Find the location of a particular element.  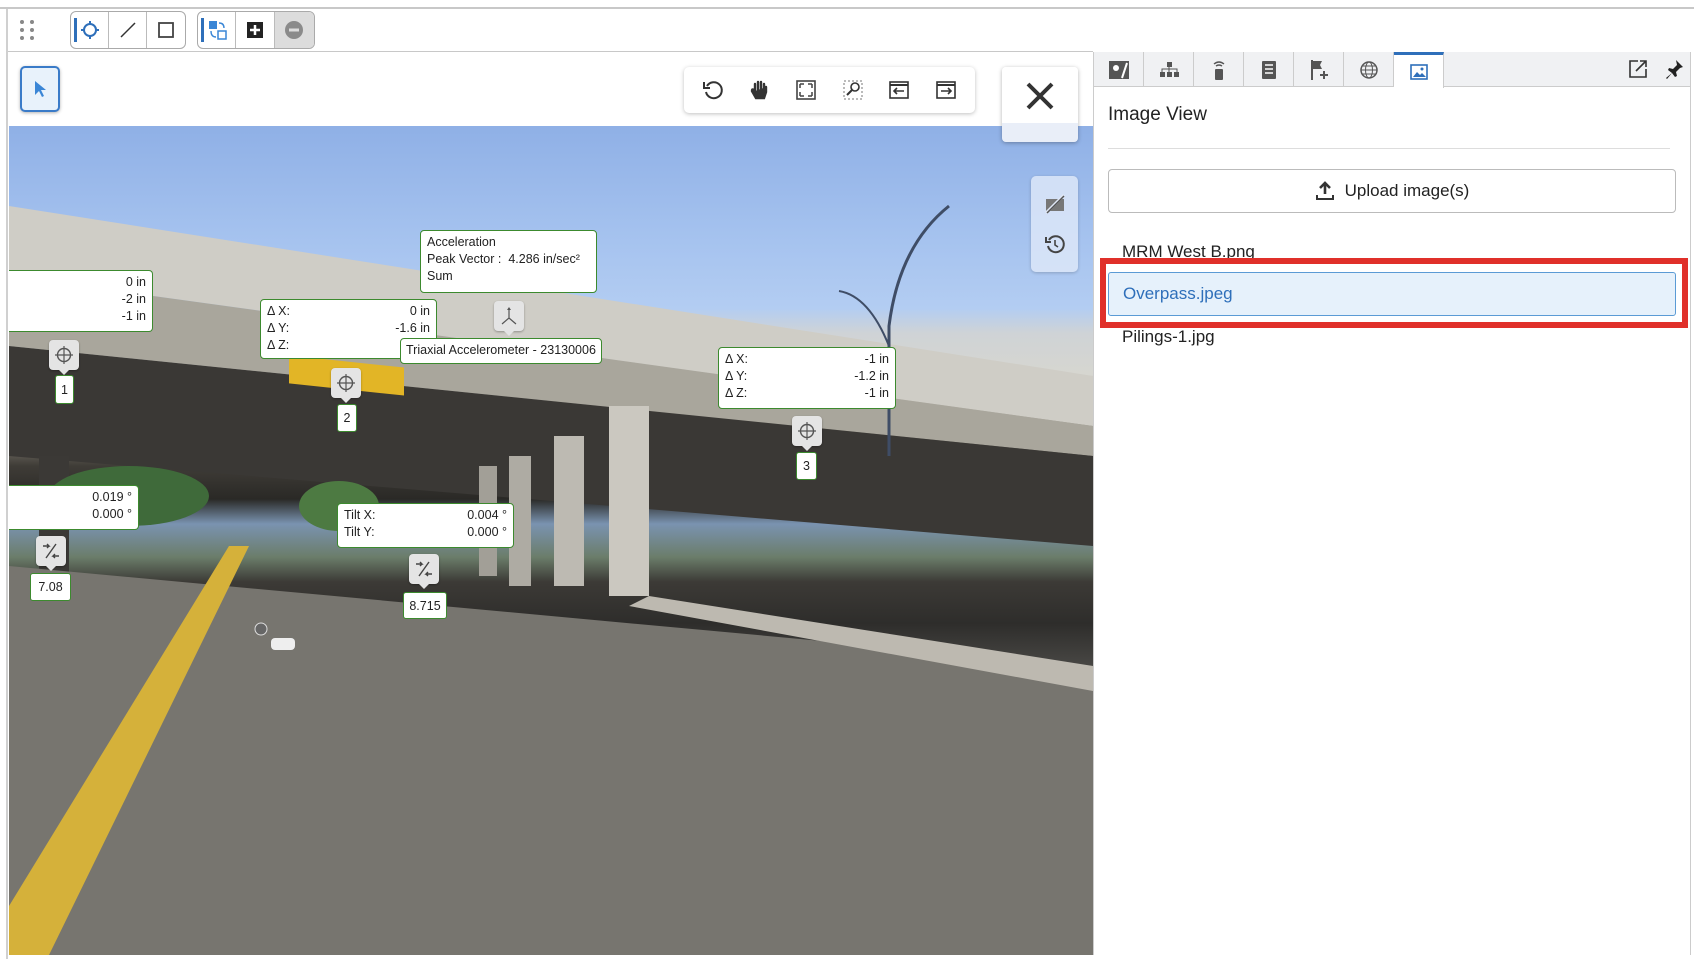

map-pin-icon is located at coordinates (1118, 69).